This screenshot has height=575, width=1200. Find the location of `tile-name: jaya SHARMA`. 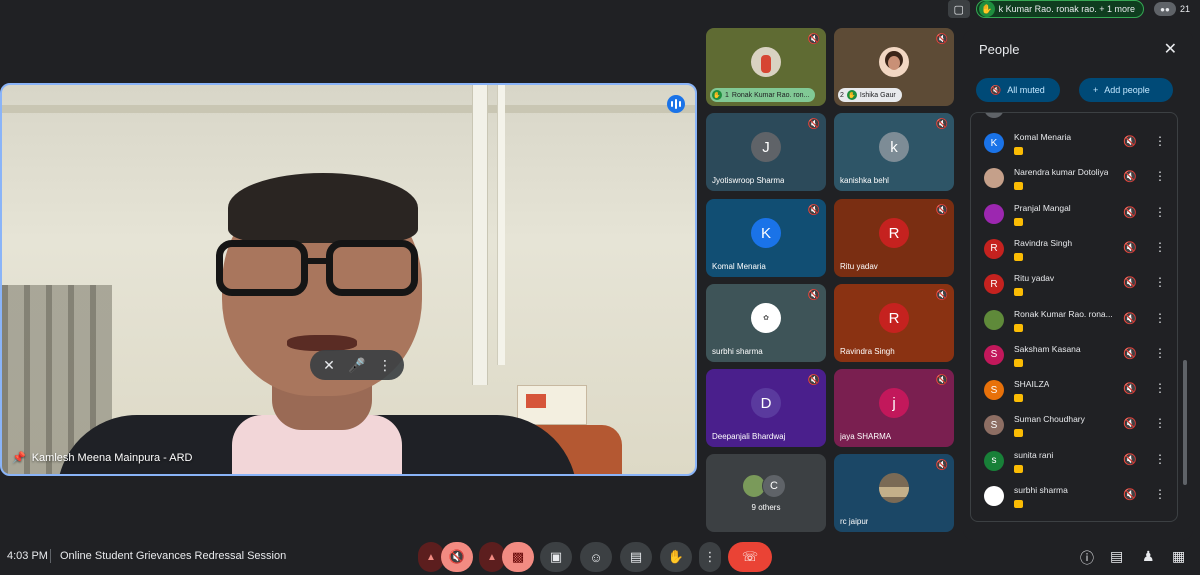

tile-name: jaya SHARMA is located at coordinates (866, 436).